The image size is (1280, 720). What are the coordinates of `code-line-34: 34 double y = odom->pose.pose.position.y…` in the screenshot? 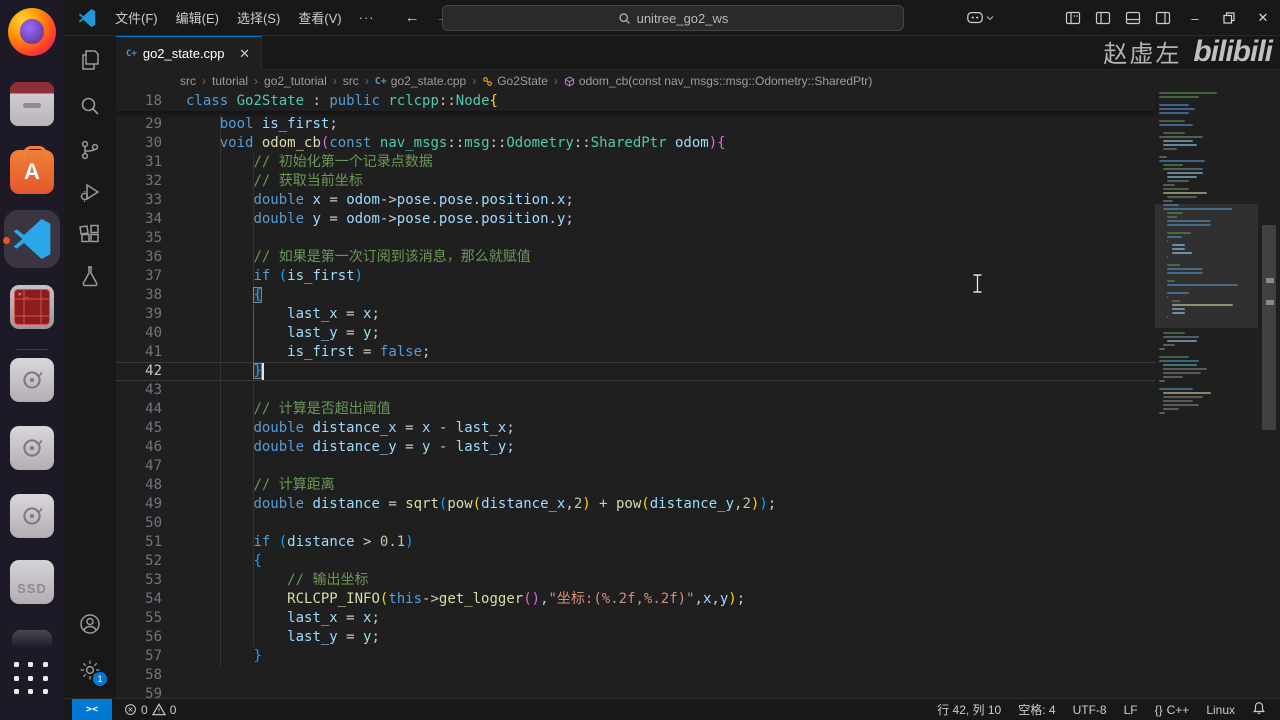 It's located at (635, 219).